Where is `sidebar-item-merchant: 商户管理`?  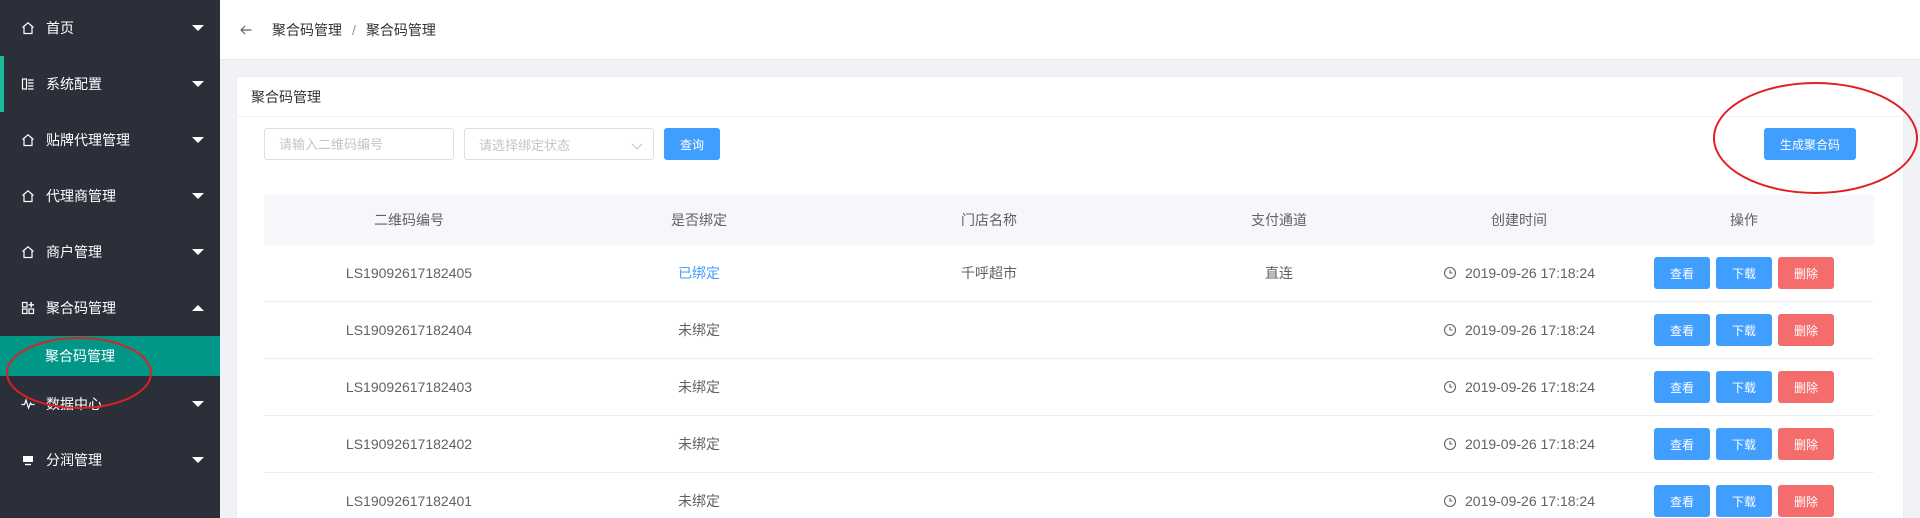 sidebar-item-merchant: 商户管理 is located at coordinates (110, 252).